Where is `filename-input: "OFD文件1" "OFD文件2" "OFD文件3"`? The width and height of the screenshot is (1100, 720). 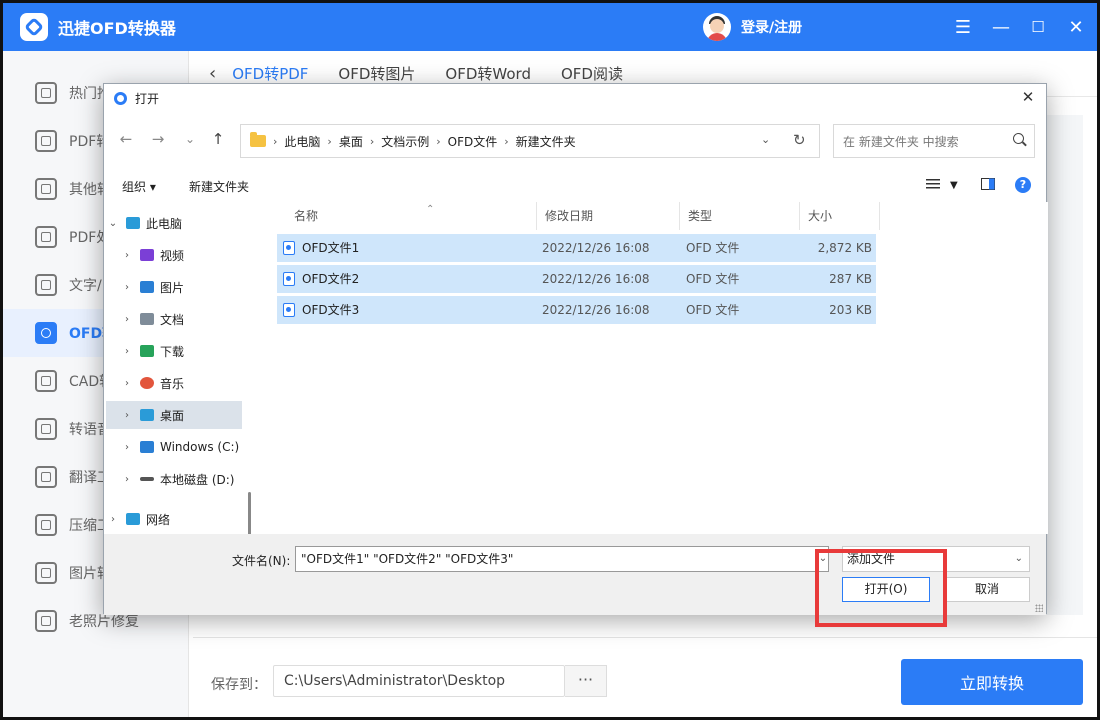 filename-input: "OFD文件1" "OFD文件2" "OFD文件3" is located at coordinates (562, 559).